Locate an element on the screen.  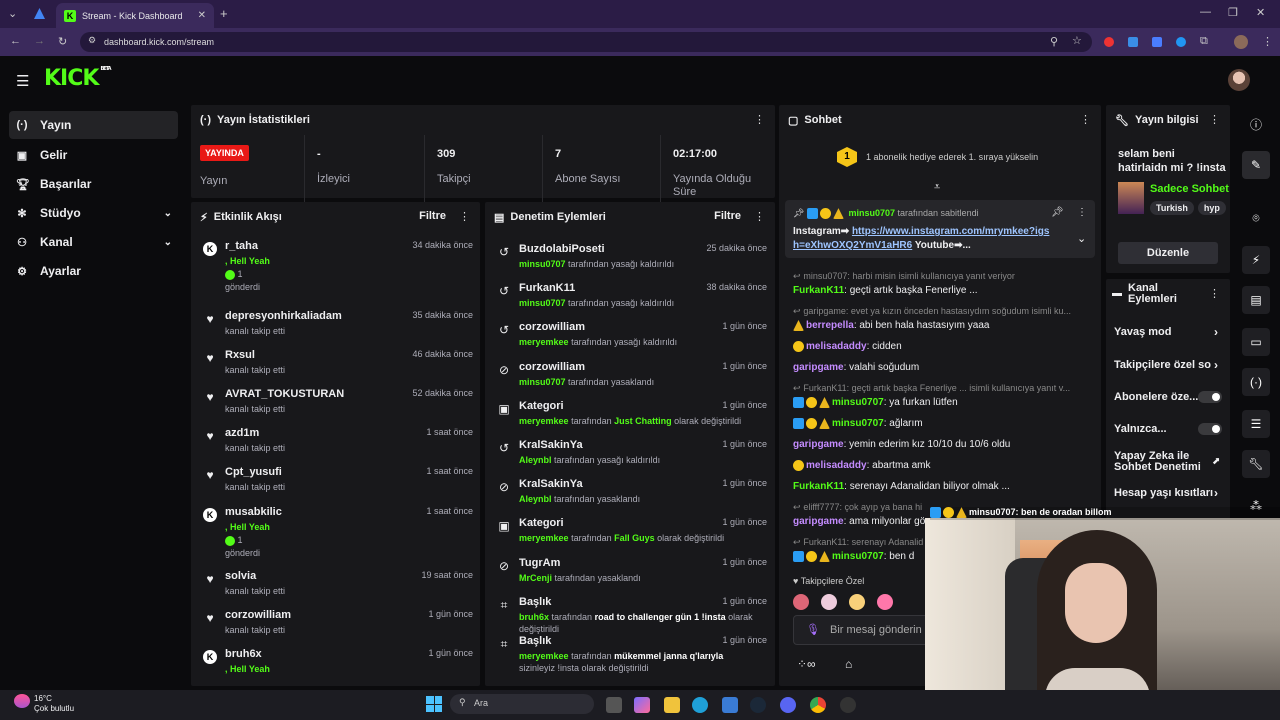
category-link: Sadece Sohbet is located at coordinates (1189, 189).